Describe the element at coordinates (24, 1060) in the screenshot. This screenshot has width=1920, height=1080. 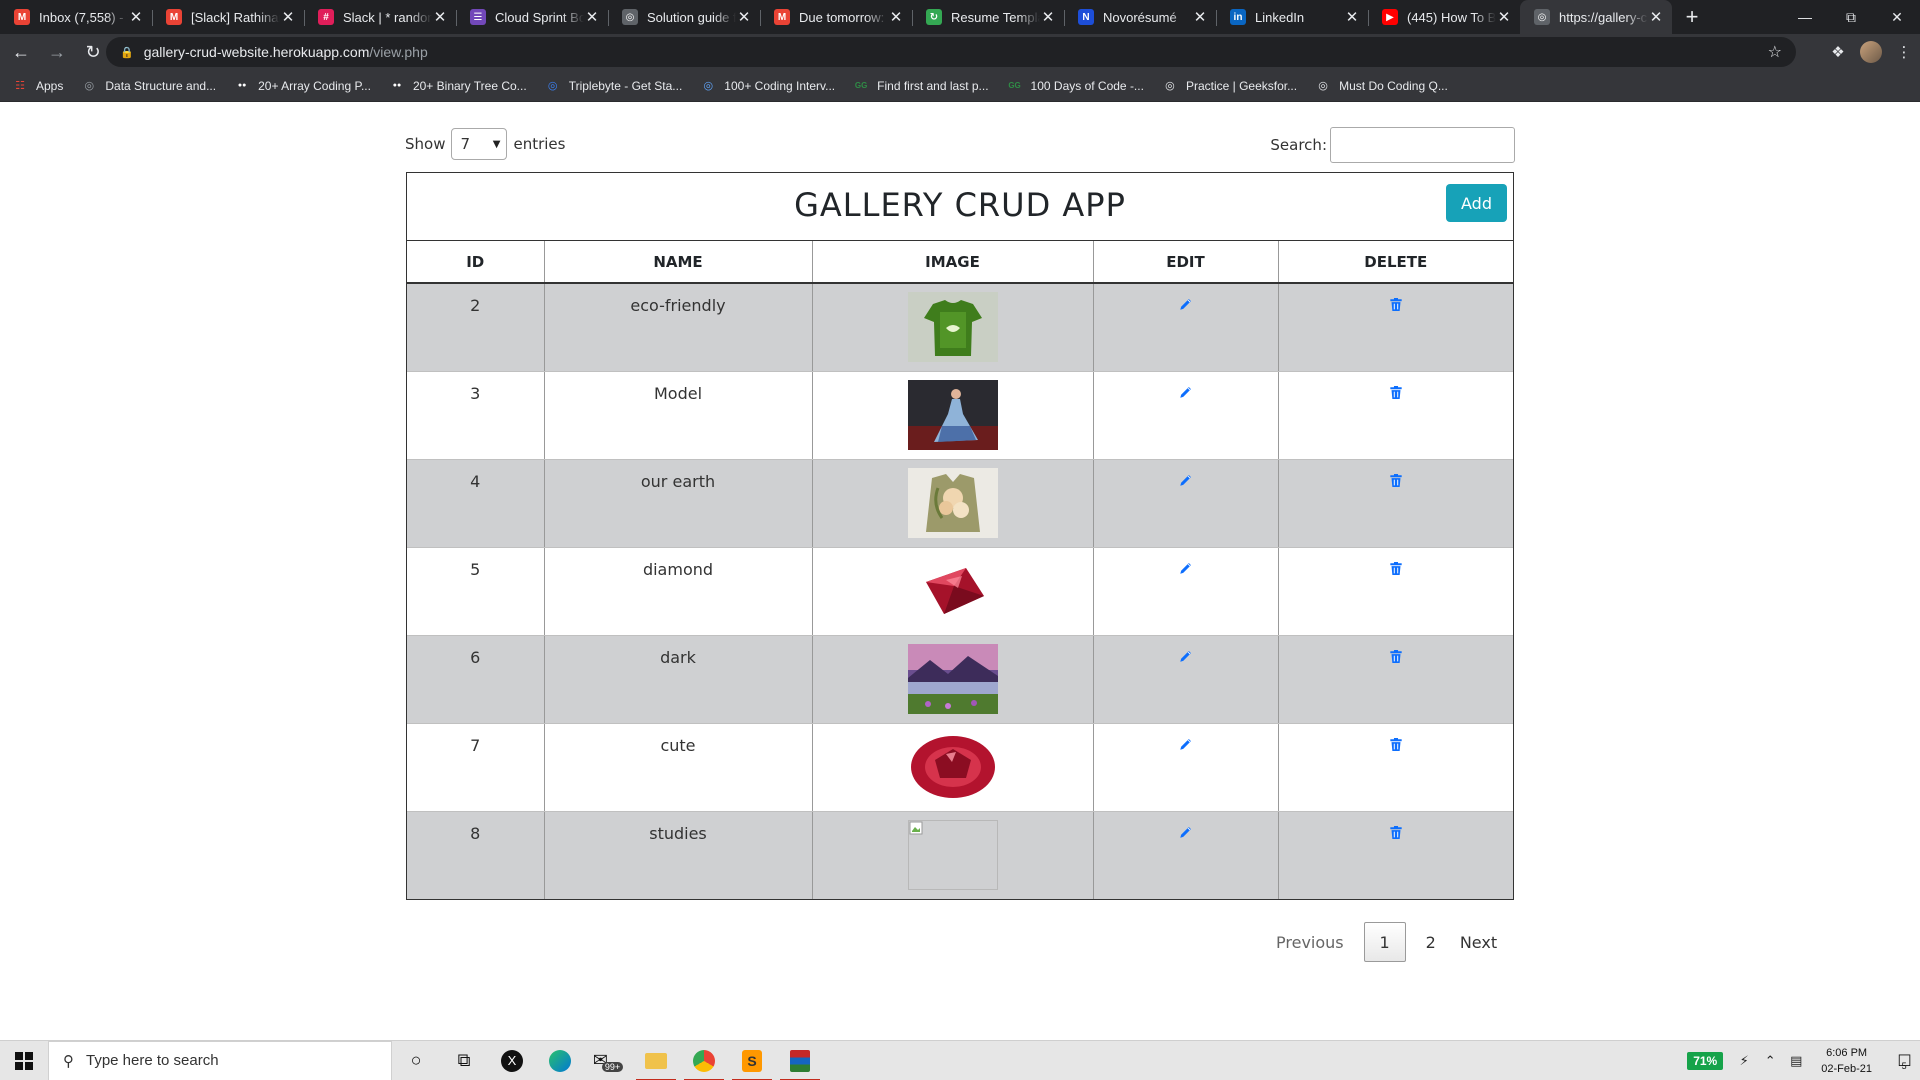
I see `windows-start-icon` at that location.